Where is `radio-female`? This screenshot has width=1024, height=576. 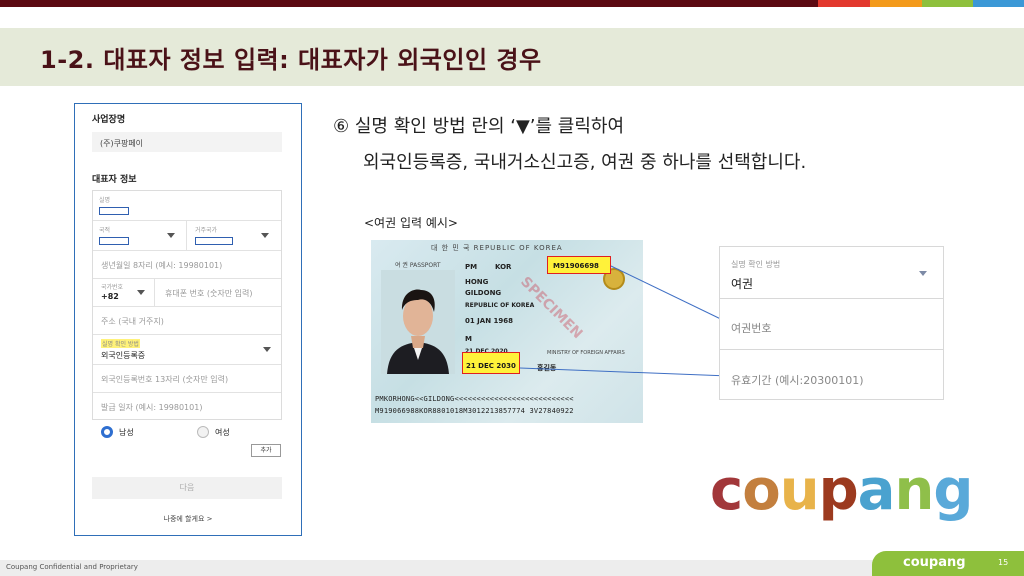 radio-female is located at coordinates (203, 432).